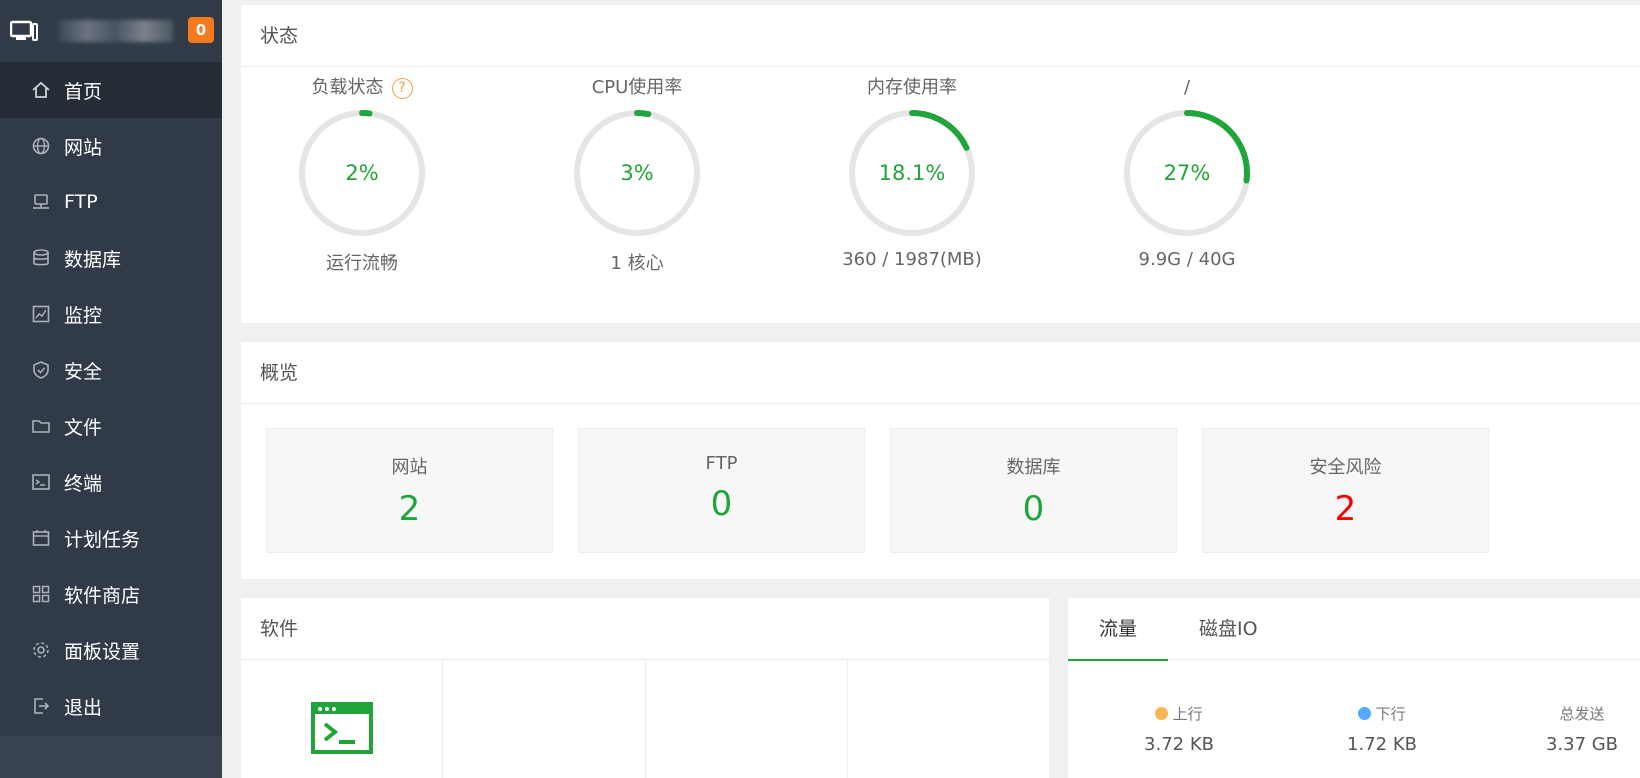 Image resolution: width=1640 pixels, height=778 pixels. I want to click on gauge-footer: 运行流畅, so click(362, 263).